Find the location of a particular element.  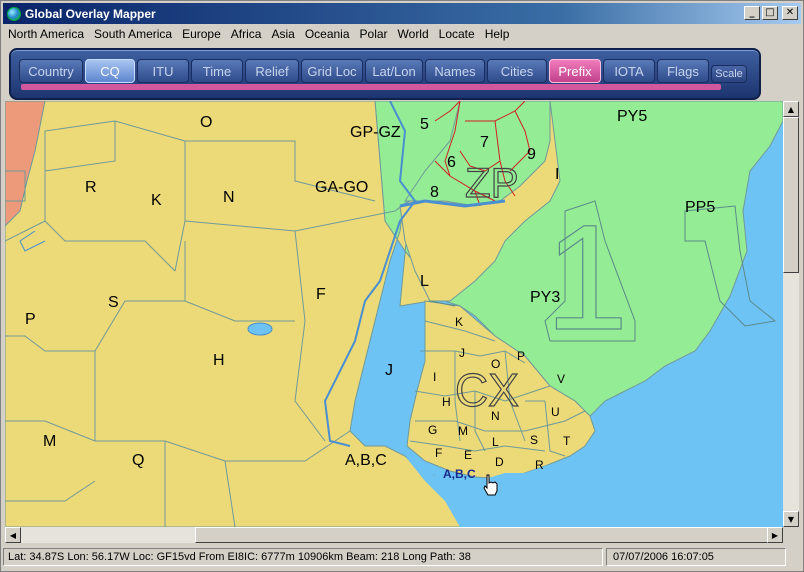

scroll-down-button: ▼ is located at coordinates (791, 519).